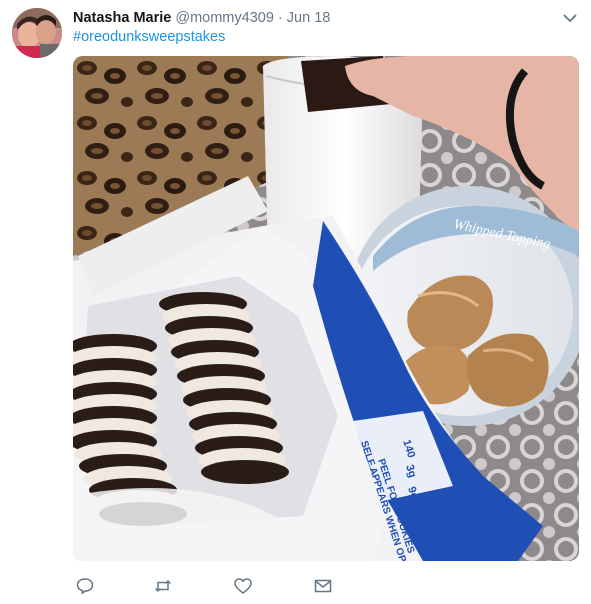 The image size is (591, 604). I want to click on tweet-date: Jun 18, so click(309, 18).